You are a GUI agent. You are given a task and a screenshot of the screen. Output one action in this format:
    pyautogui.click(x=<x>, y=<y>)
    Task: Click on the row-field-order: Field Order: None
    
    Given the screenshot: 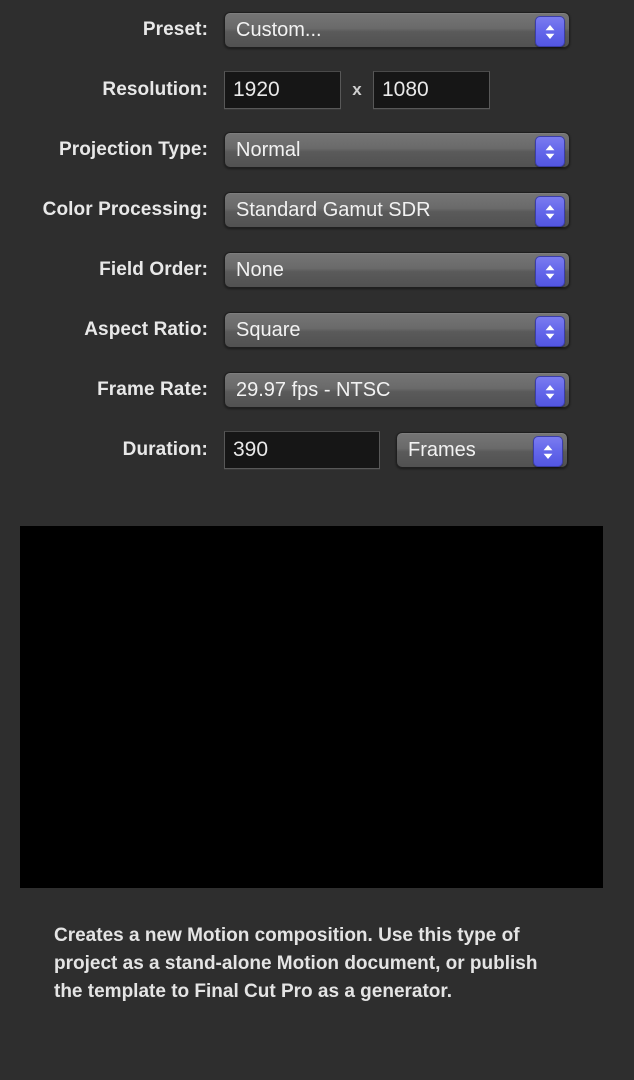 What is the action you would take?
    pyautogui.click(x=317, y=270)
    